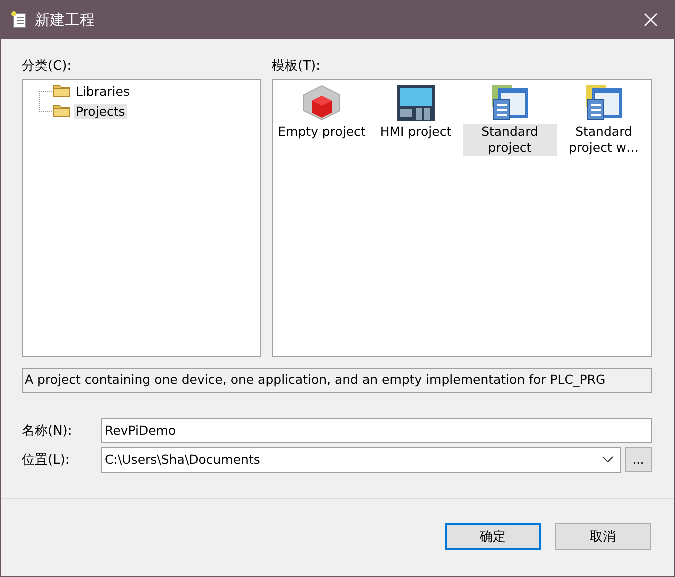  What do you see at coordinates (416, 132) in the screenshot?
I see `template-item: HMI project` at bounding box center [416, 132].